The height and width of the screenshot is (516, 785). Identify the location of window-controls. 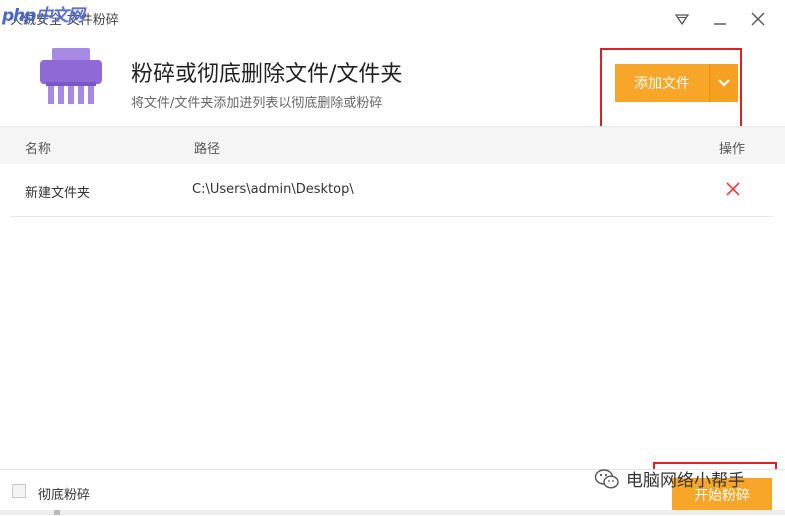
(720, 19).